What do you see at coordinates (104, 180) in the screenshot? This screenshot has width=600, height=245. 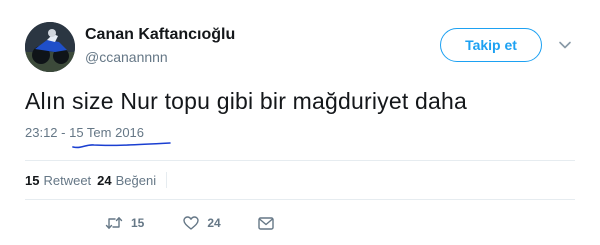 I see `like-stat-count: 24` at bounding box center [104, 180].